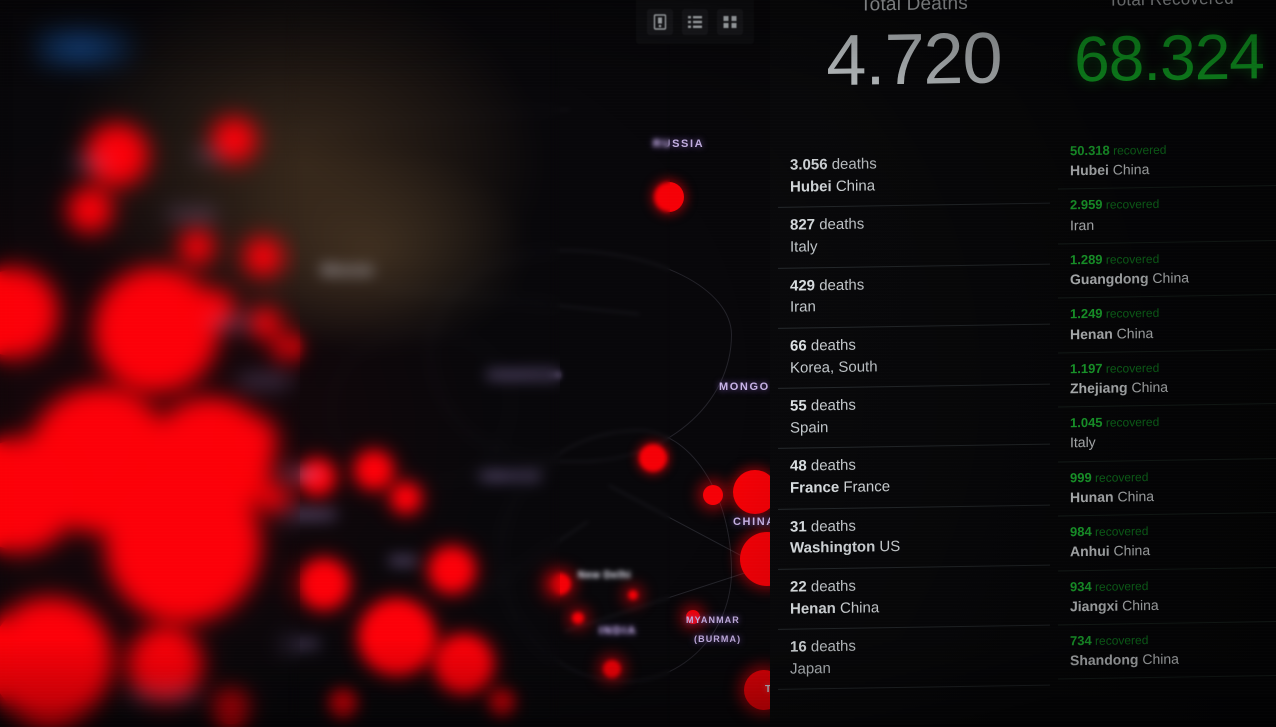  I want to click on recovered-list-item: 999 recovered Hunan China, so click(1167, 487).